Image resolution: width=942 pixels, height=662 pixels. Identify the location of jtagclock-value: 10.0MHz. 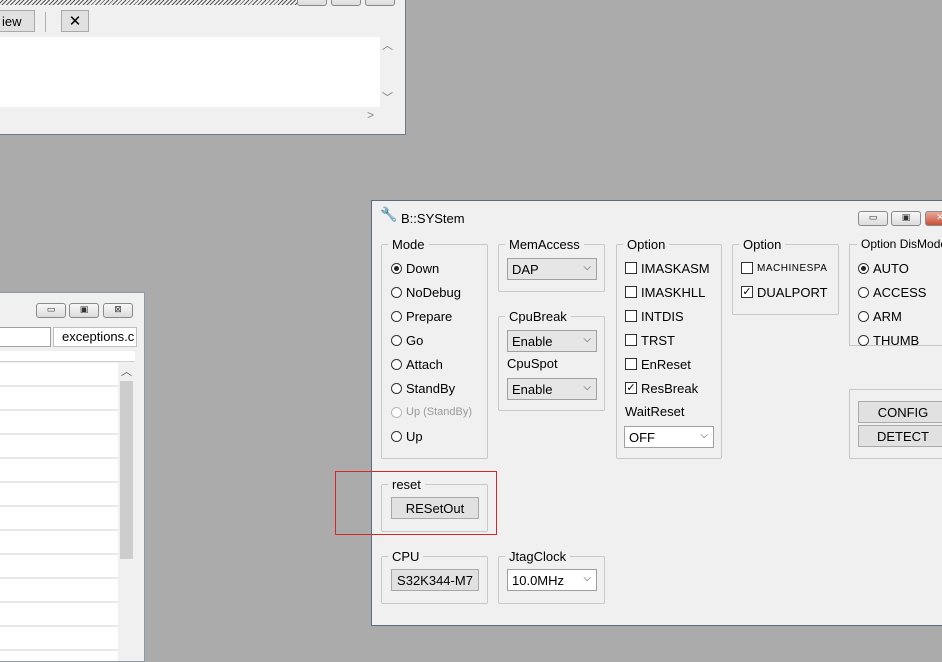
(538, 580).